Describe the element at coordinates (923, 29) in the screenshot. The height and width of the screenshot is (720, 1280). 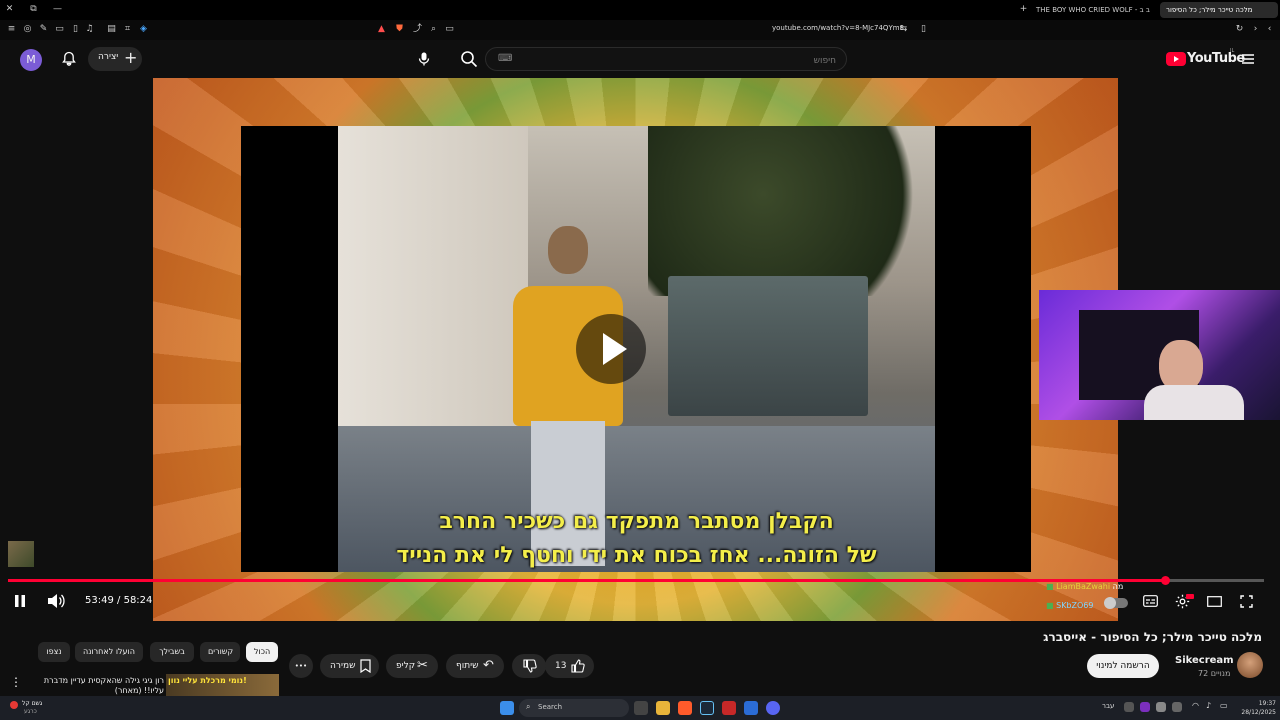
I see `bookmark-icon: ▯` at that location.